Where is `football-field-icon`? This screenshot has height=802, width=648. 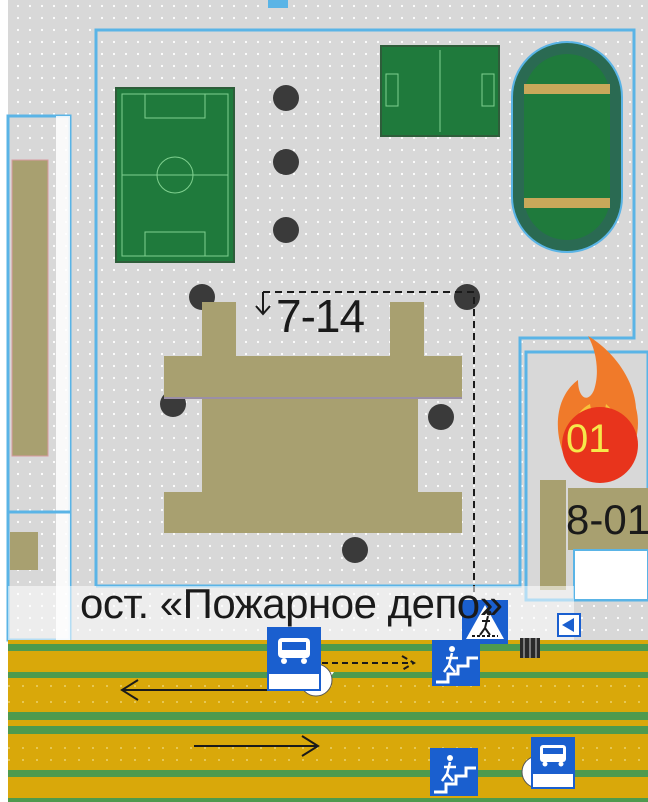 football-field-icon is located at coordinates (175, 175).